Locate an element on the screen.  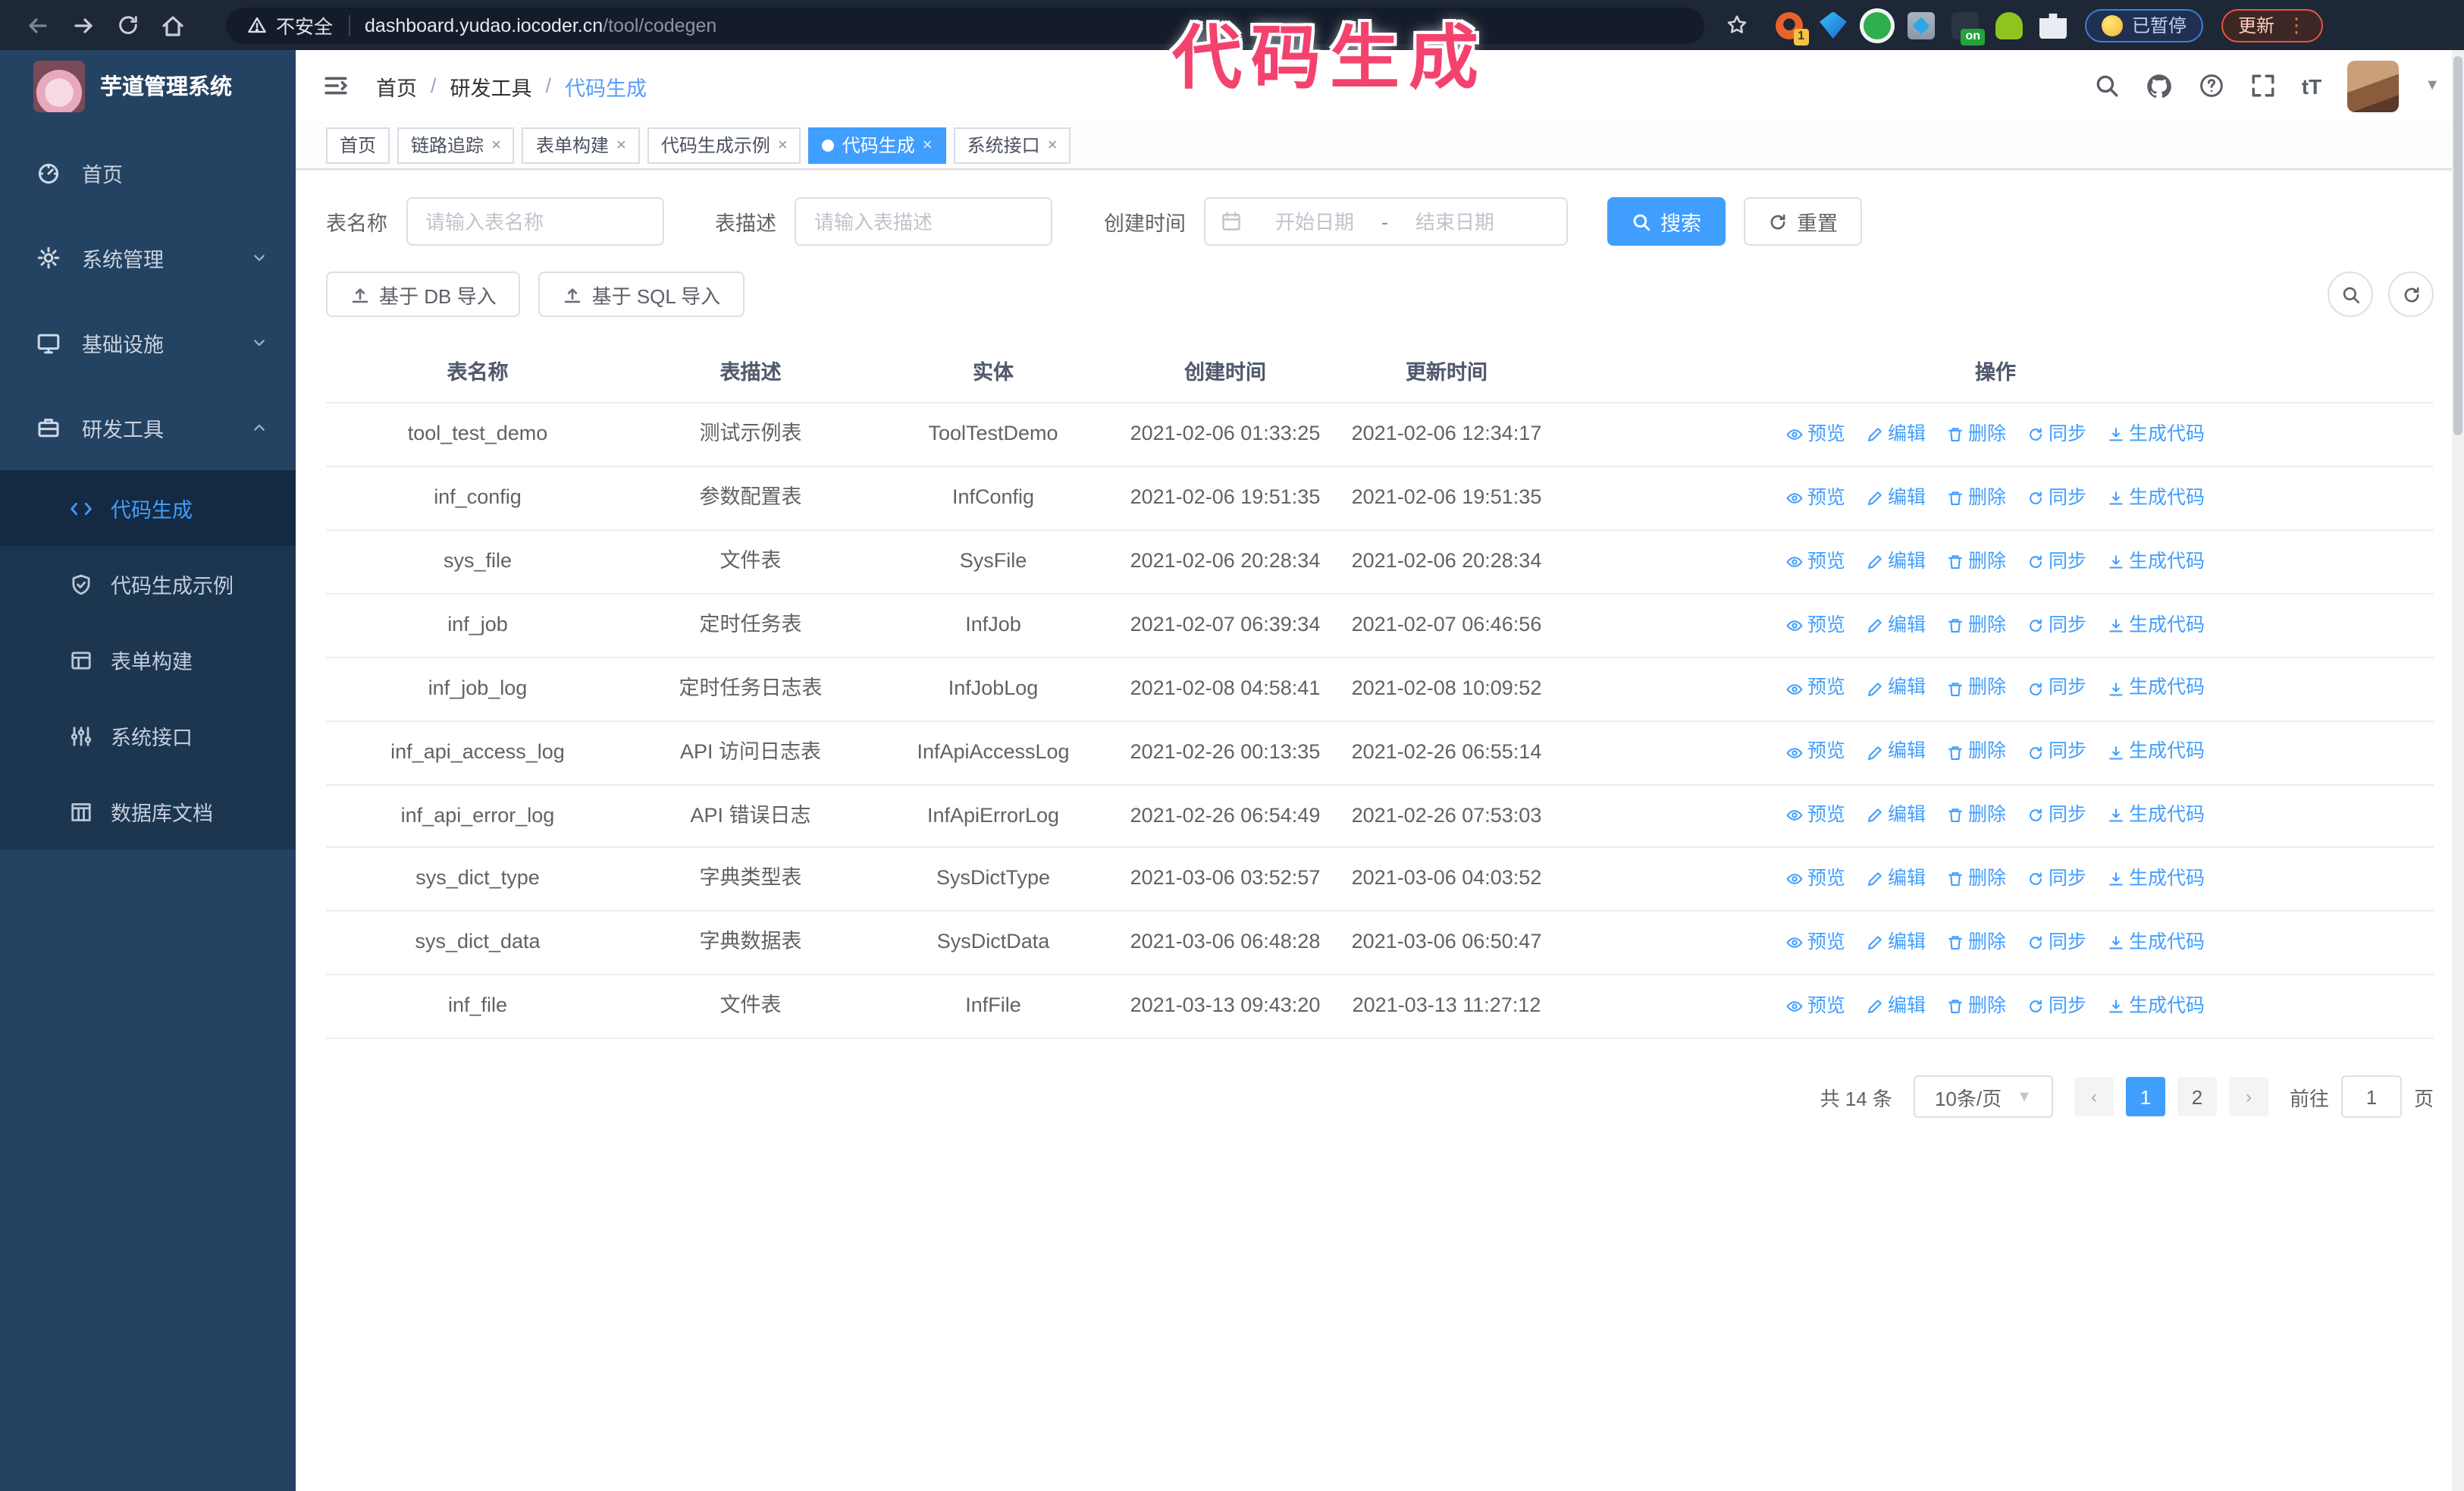
caret-down-icon: ▼ is located at coordinates (2432, 85).